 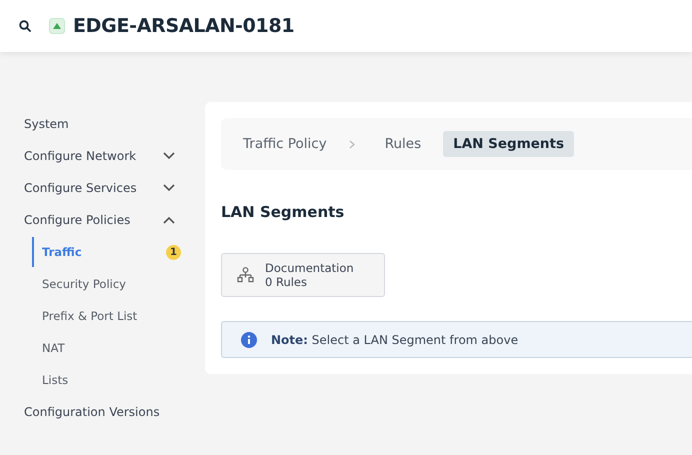 I want to click on sidebar-item: Configuration Versions, so click(x=102, y=412).